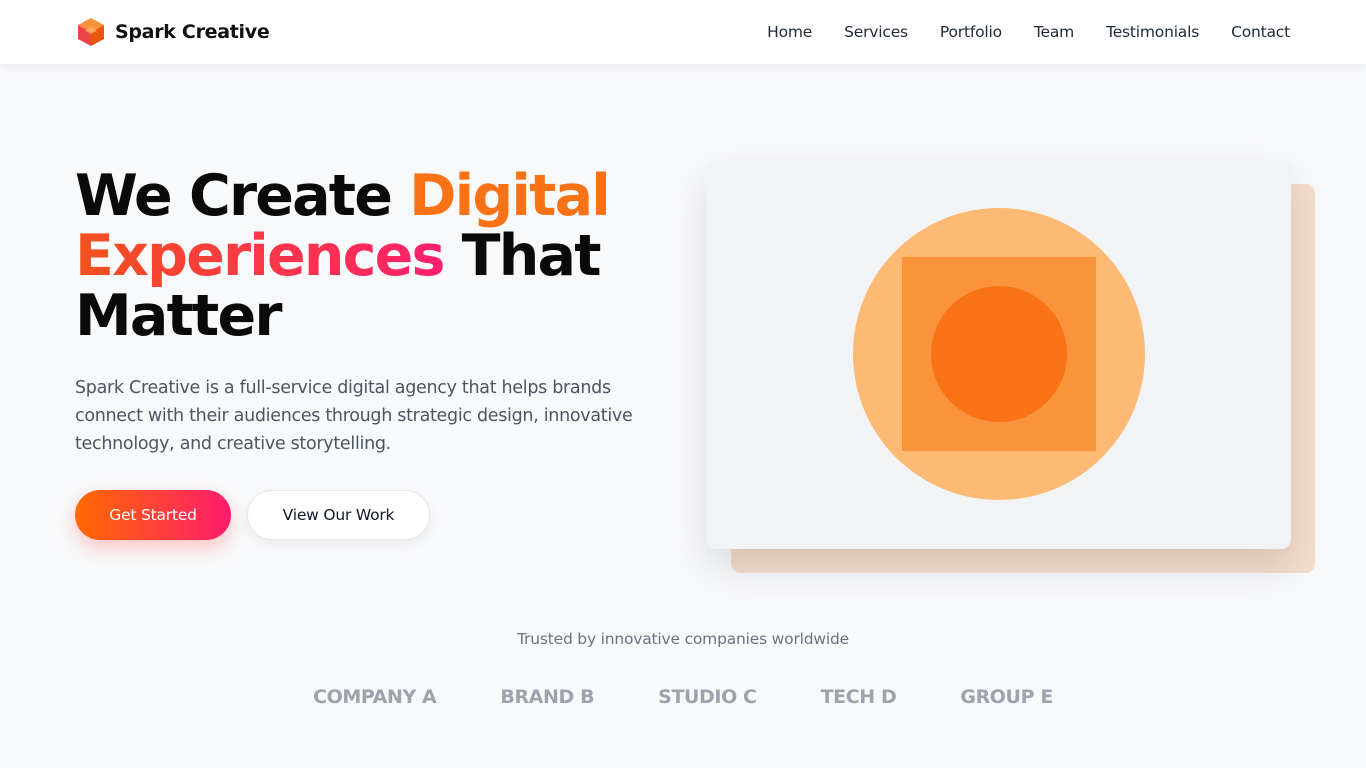 The image size is (1366, 768). Describe the element at coordinates (242, 196) in the screenshot. I see `hero-title-part1: We Create` at that location.